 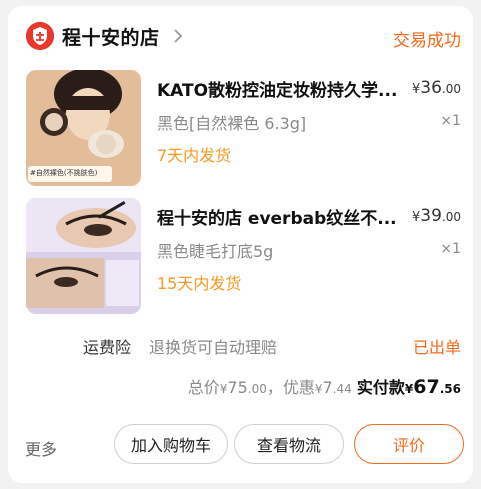 What do you see at coordinates (436, 347) in the screenshot?
I see `insurance-status: 已出单` at bounding box center [436, 347].